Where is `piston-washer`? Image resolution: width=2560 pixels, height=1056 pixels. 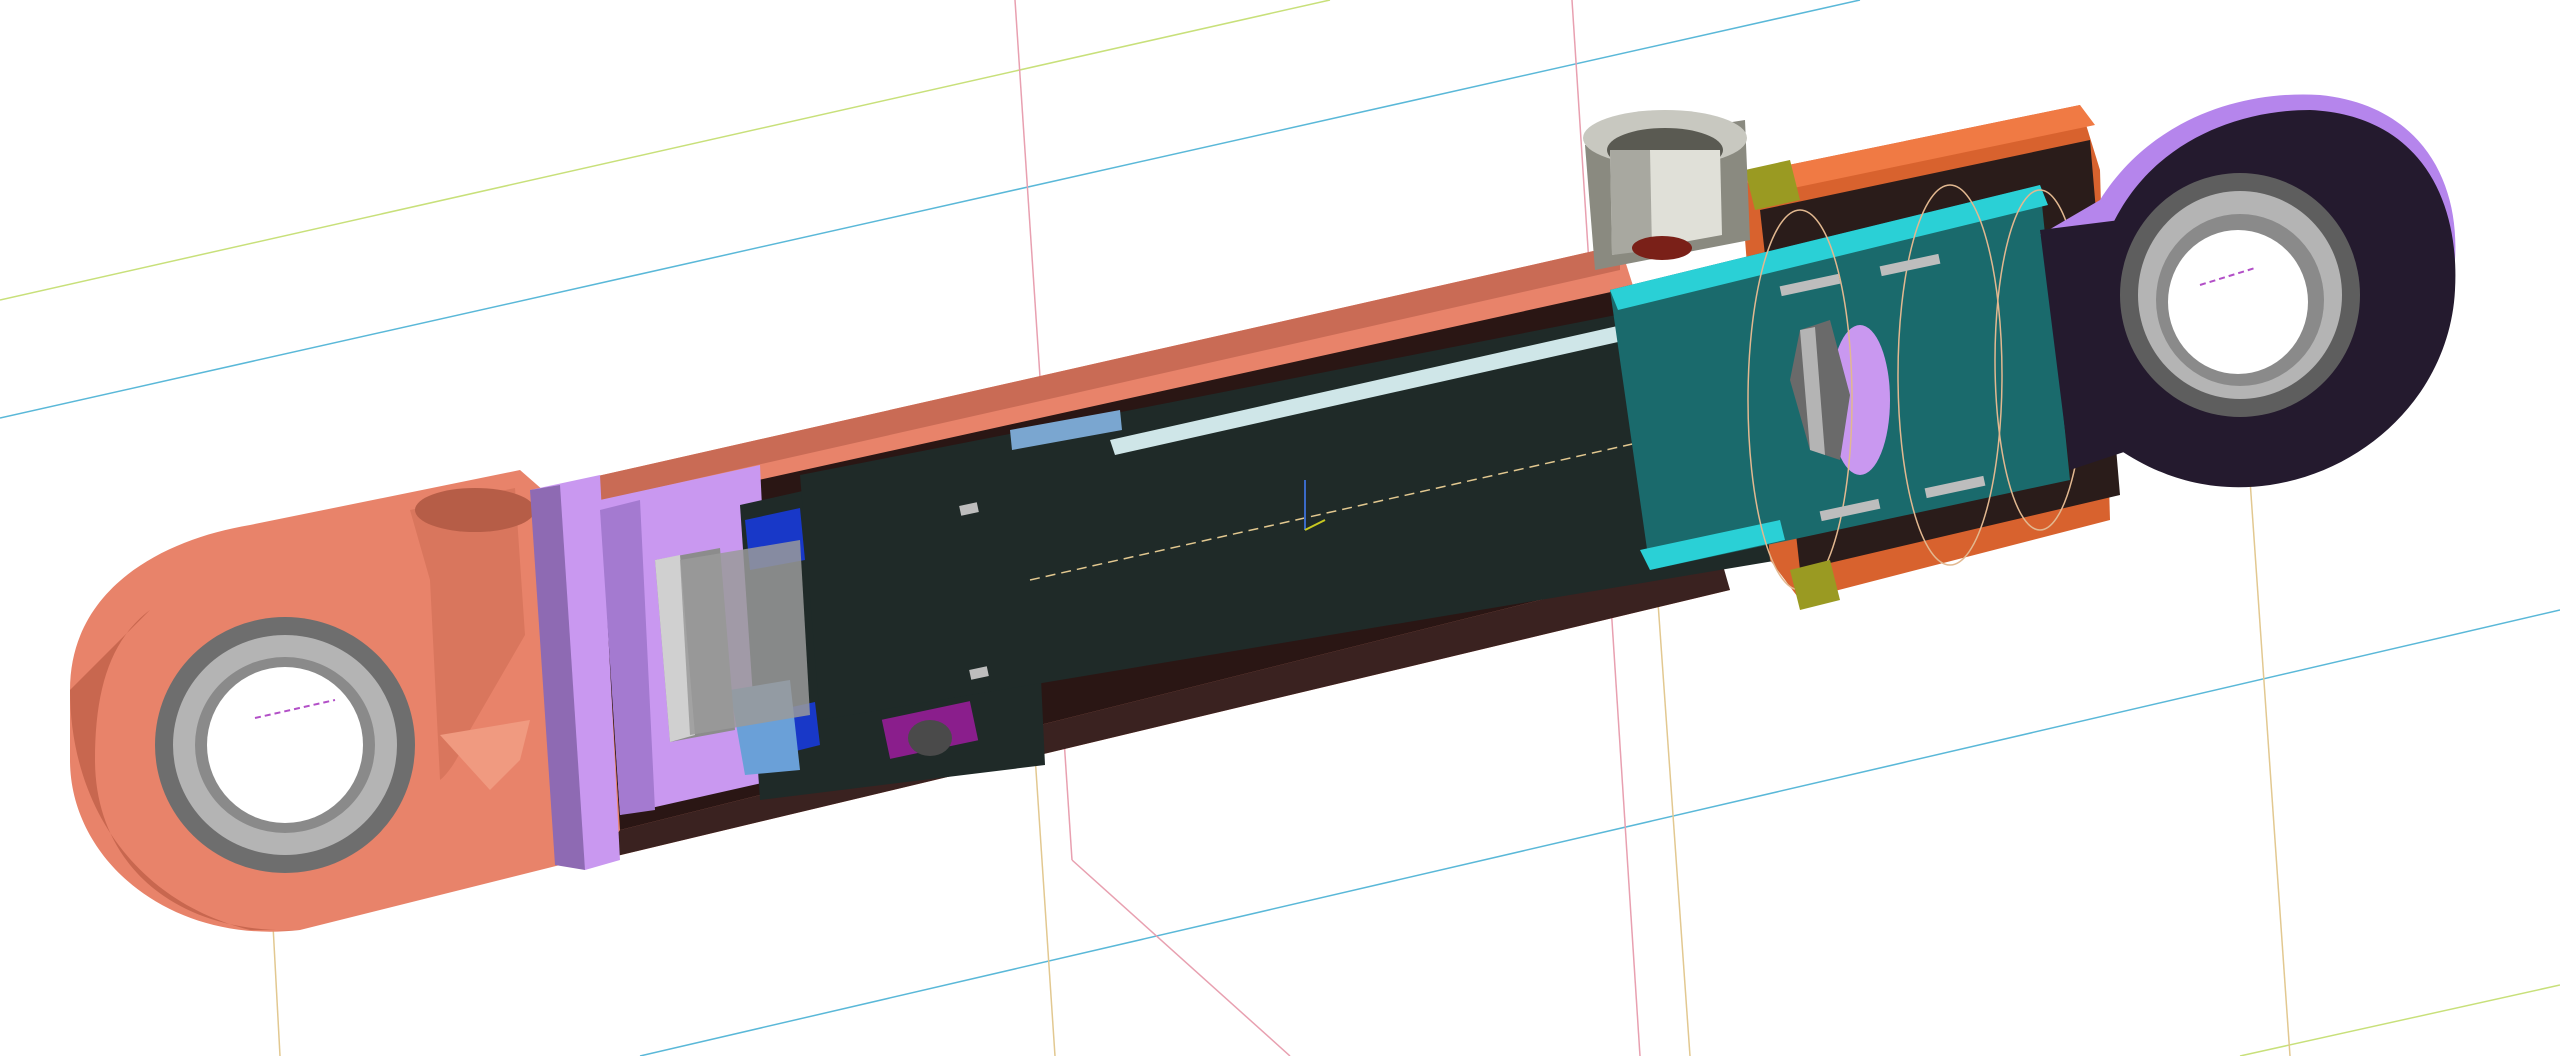 piston-washer is located at coordinates (745, 637).